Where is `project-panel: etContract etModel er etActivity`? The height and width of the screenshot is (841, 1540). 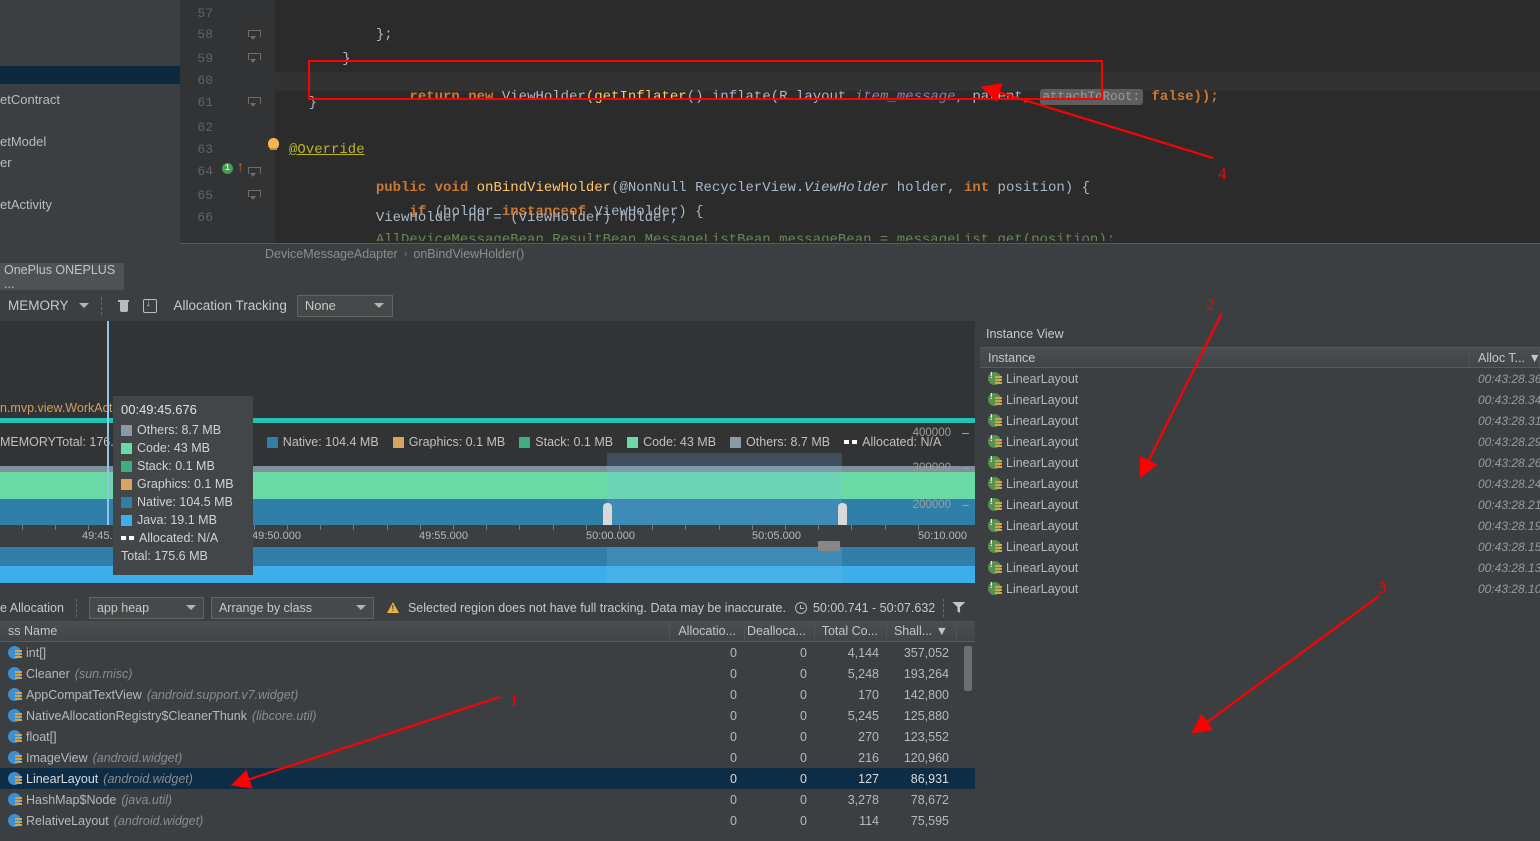 project-panel: etContract etModel er etActivity is located at coordinates (90, 121).